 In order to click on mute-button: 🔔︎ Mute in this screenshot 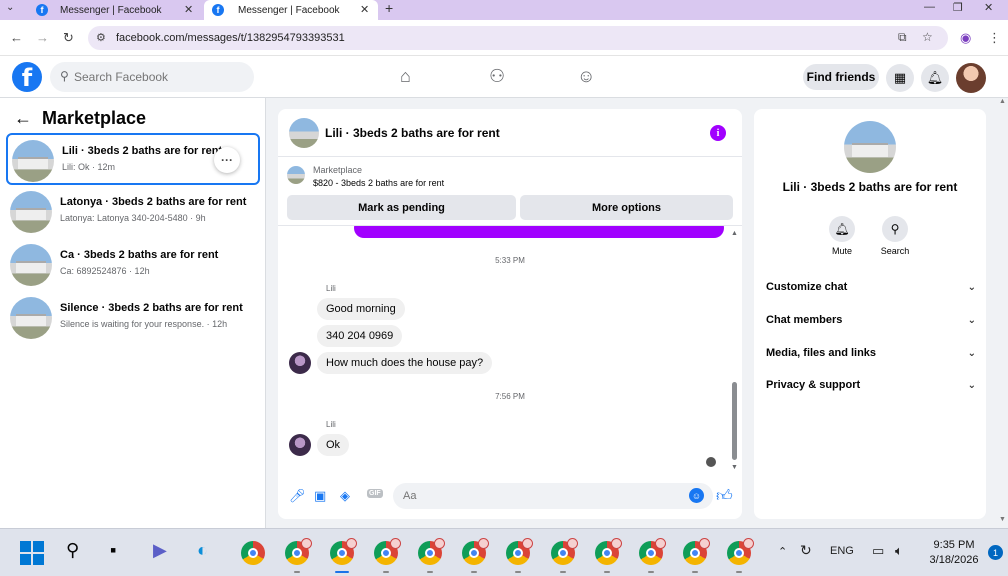, I will do `click(842, 236)`.